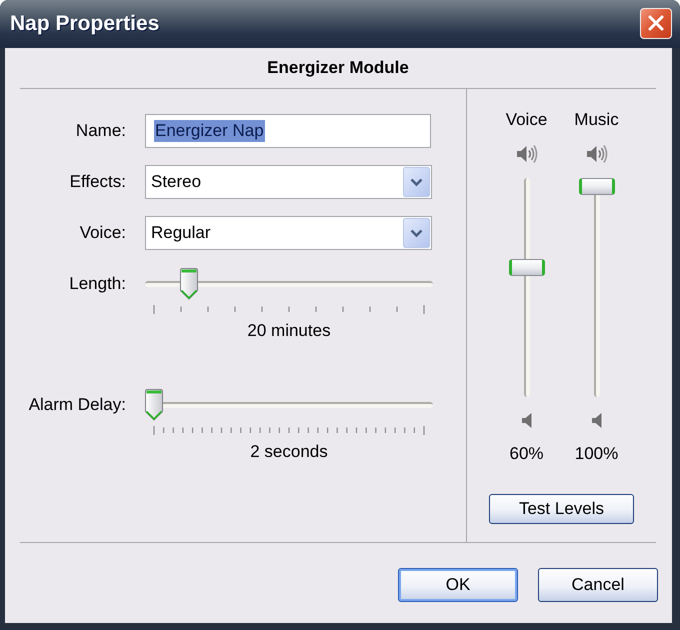 Image resolution: width=680 pixels, height=630 pixels. I want to click on channel-label: Music, so click(596, 120).